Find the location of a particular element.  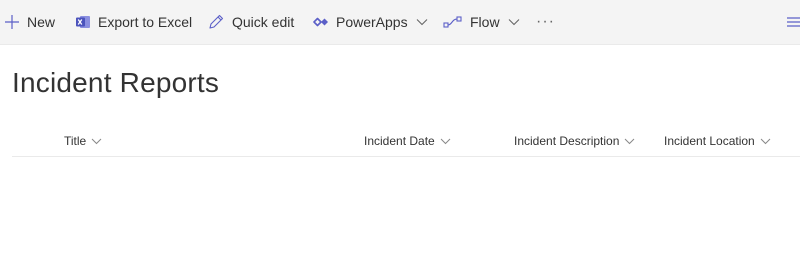

header-divider is located at coordinates (406, 156).